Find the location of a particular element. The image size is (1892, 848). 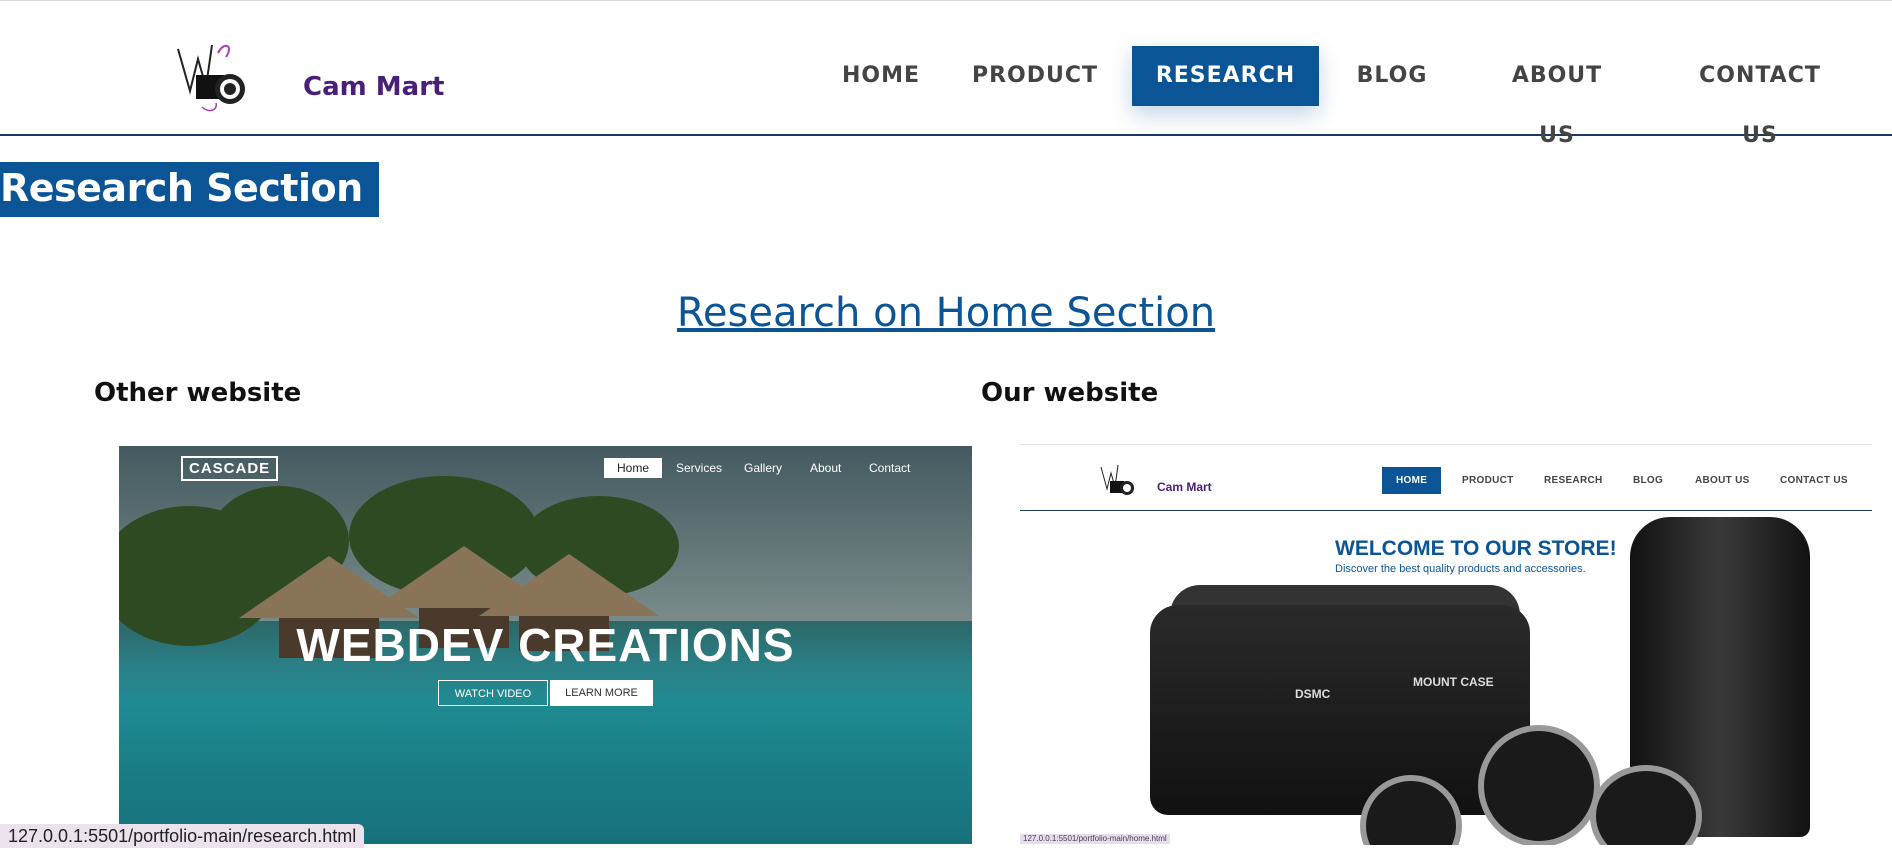

camera-case is located at coordinates (1340, 710).